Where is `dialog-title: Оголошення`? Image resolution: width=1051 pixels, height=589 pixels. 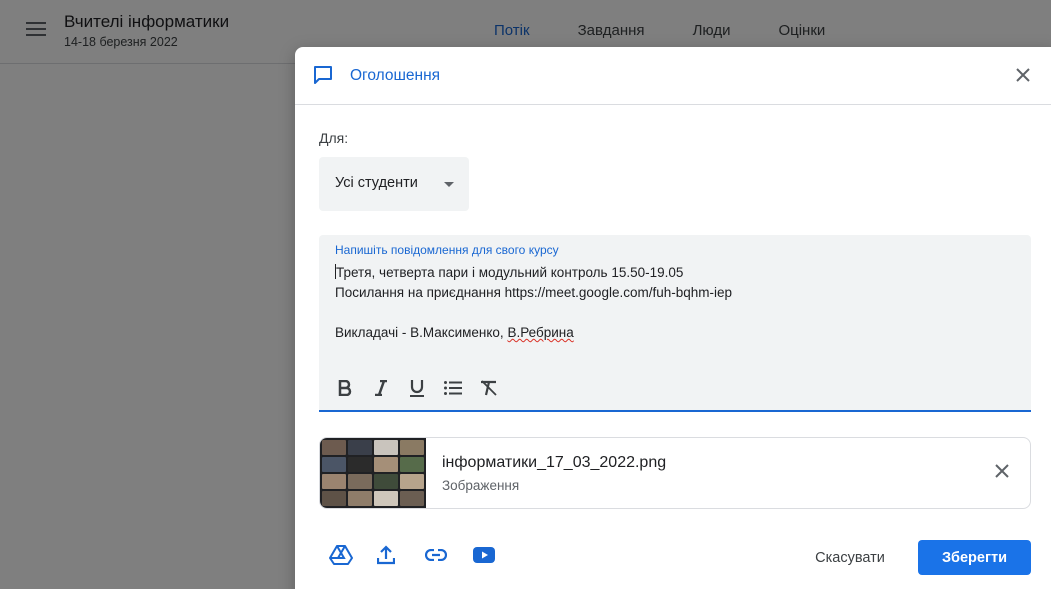
dialog-title: Оголошення is located at coordinates (395, 75).